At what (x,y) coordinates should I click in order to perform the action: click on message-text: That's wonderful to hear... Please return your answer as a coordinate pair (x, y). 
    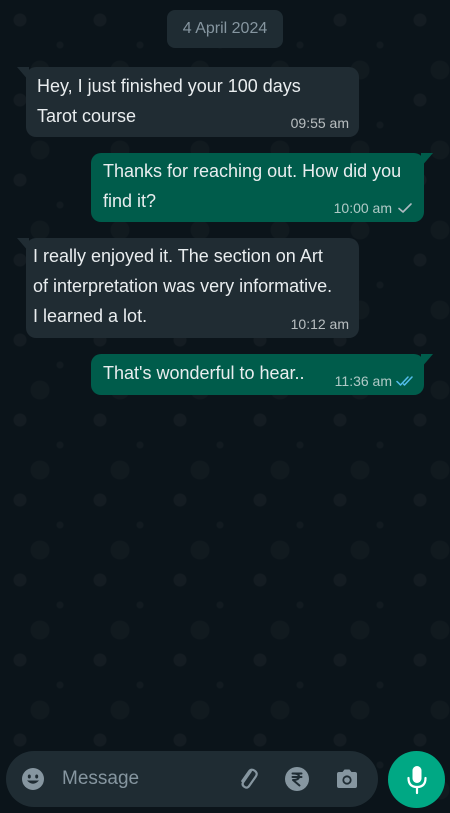
    Looking at the image, I should click on (204, 373).